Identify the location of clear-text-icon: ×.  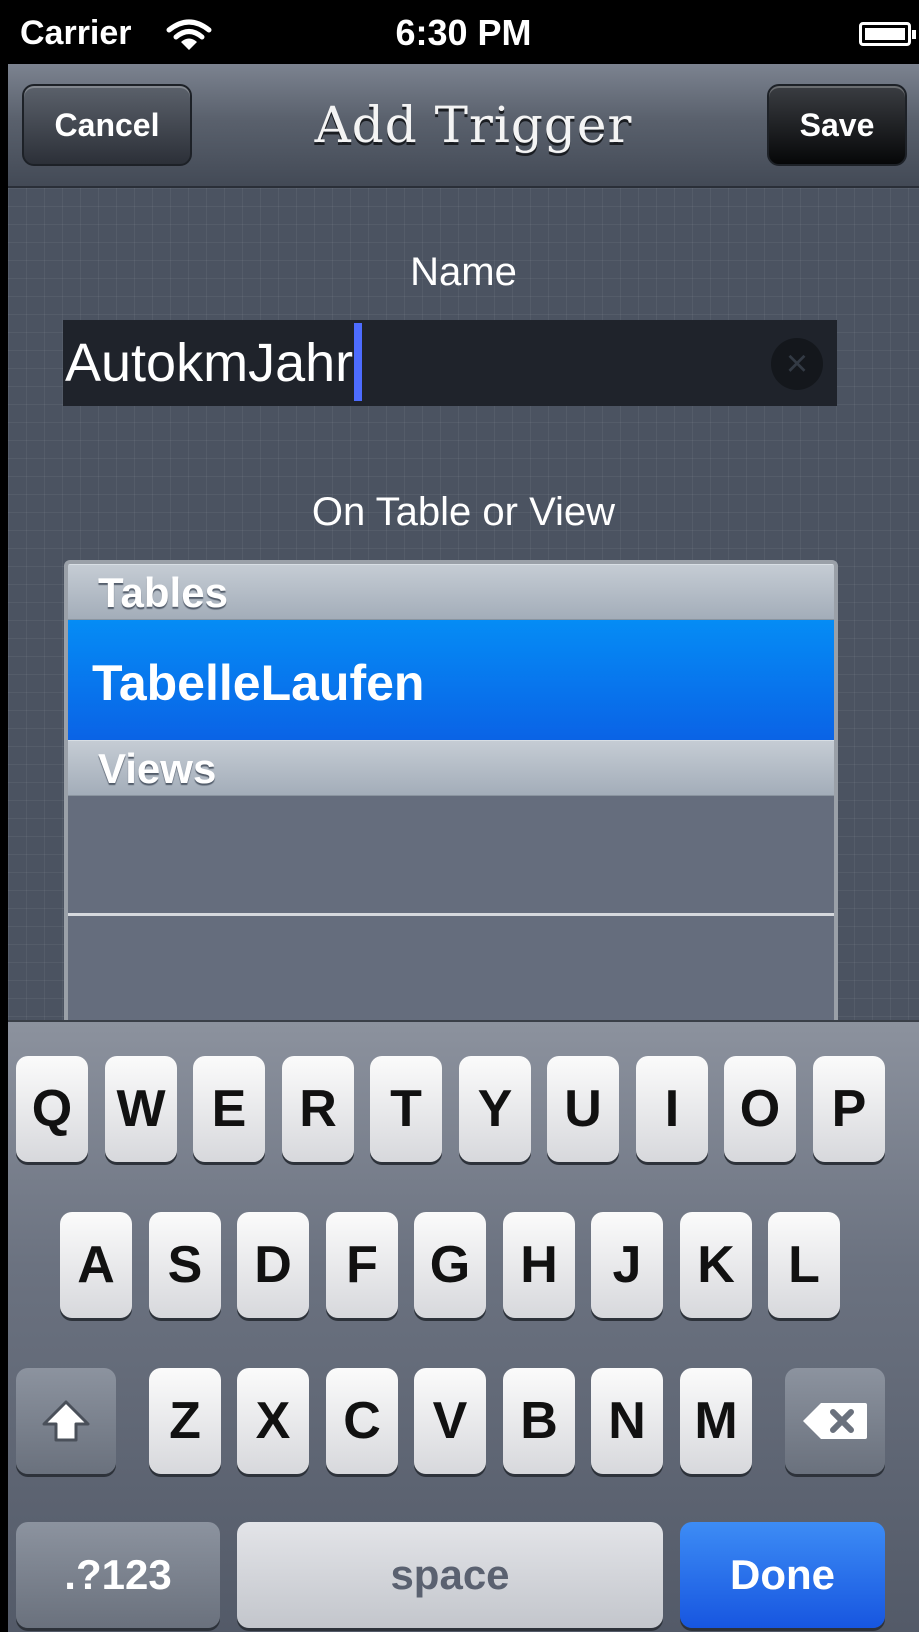
(797, 364).